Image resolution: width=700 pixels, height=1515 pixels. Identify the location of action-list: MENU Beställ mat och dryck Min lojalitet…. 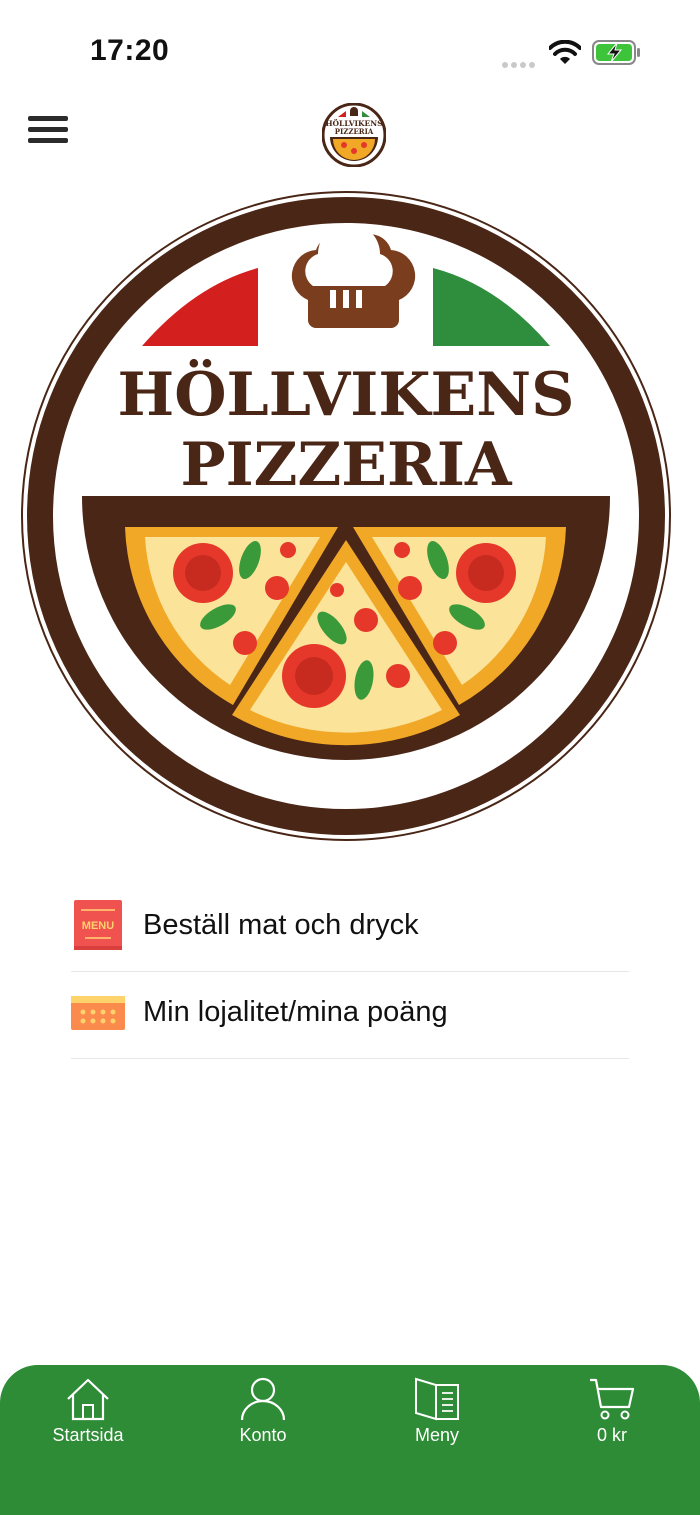
(350, 972).